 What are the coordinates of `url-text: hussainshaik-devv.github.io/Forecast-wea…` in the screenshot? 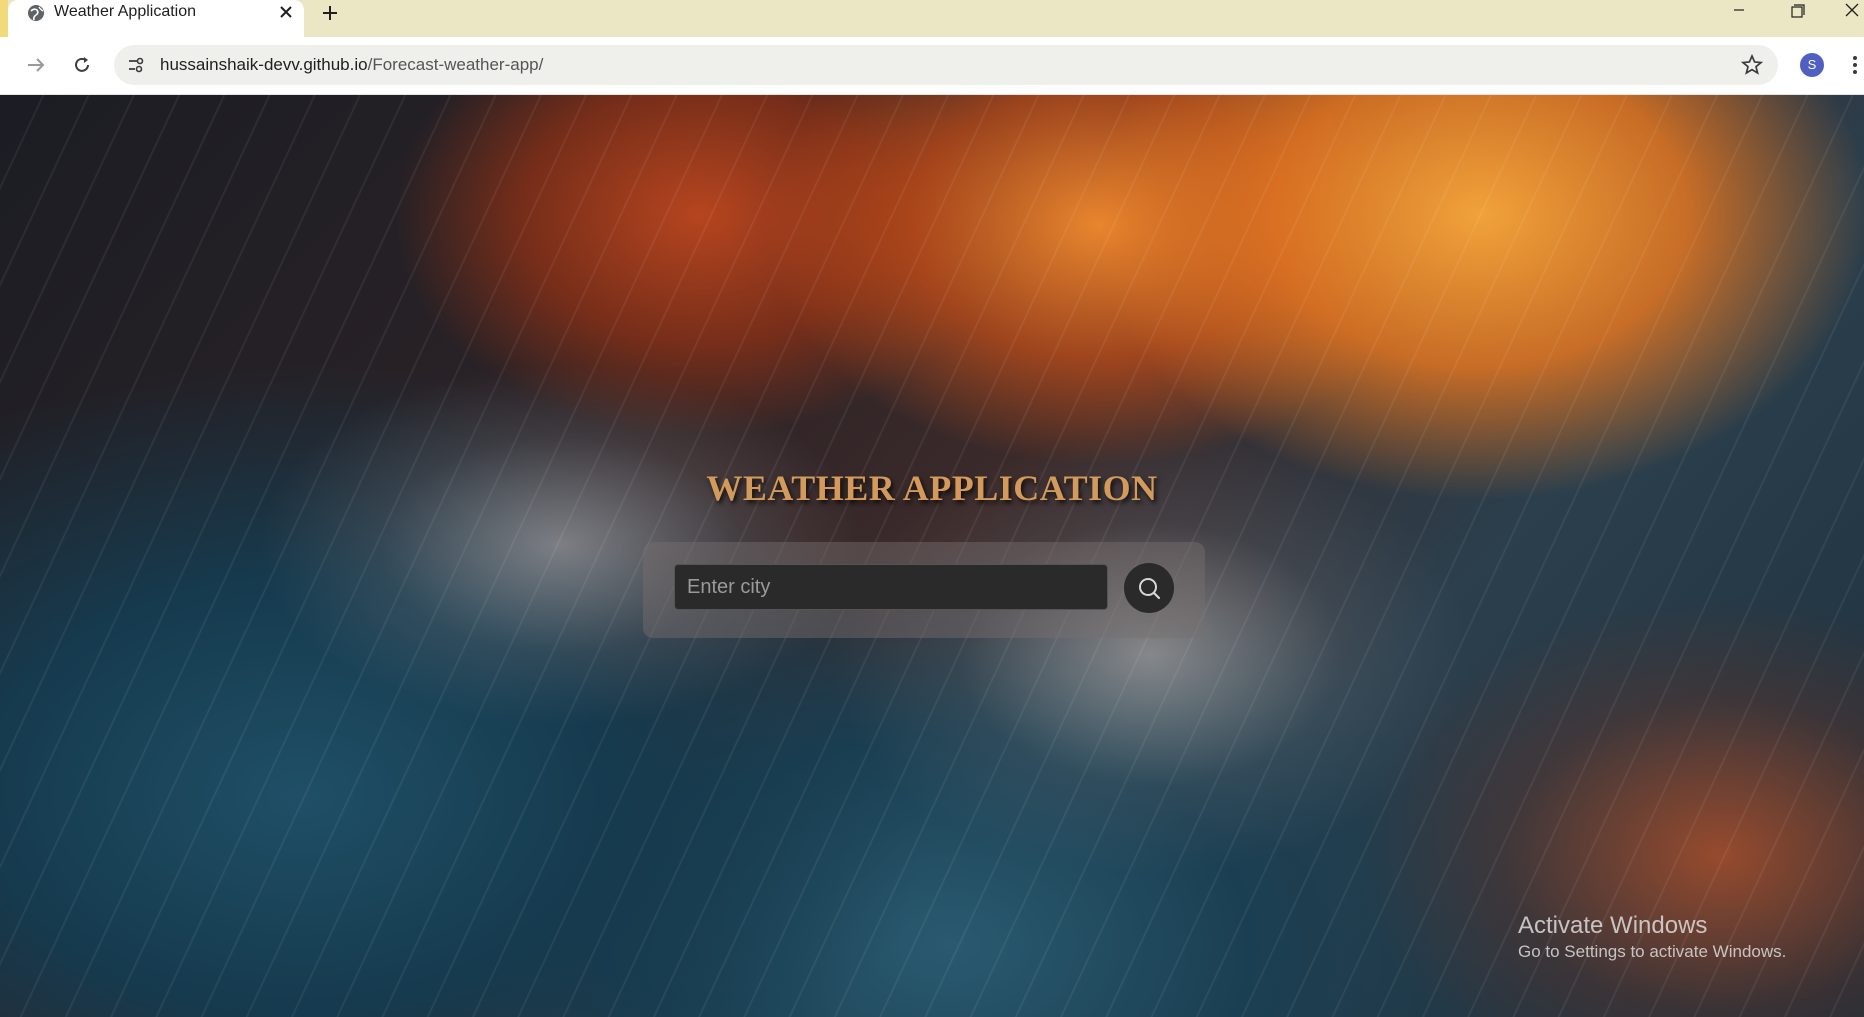 It's located at (351, 65).